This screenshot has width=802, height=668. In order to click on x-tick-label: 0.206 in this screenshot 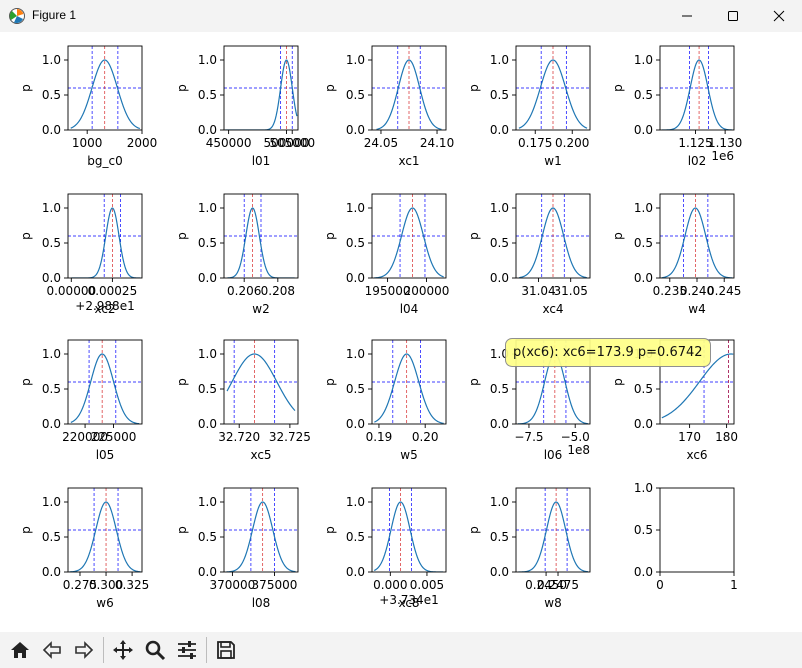, I will do `click(244, 291)`.